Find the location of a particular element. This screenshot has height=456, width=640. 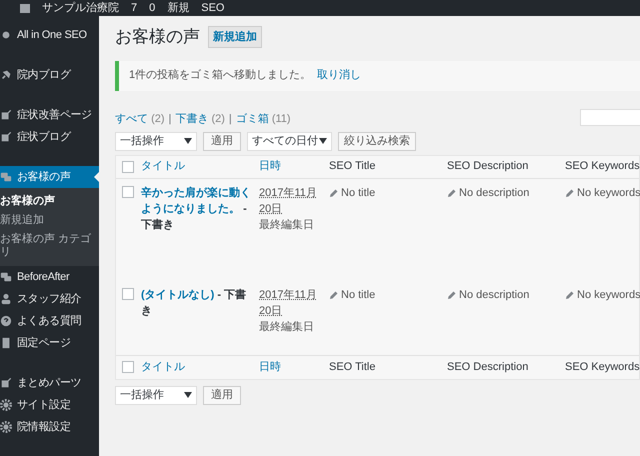

person-icon is located at coordinates (6, 299).